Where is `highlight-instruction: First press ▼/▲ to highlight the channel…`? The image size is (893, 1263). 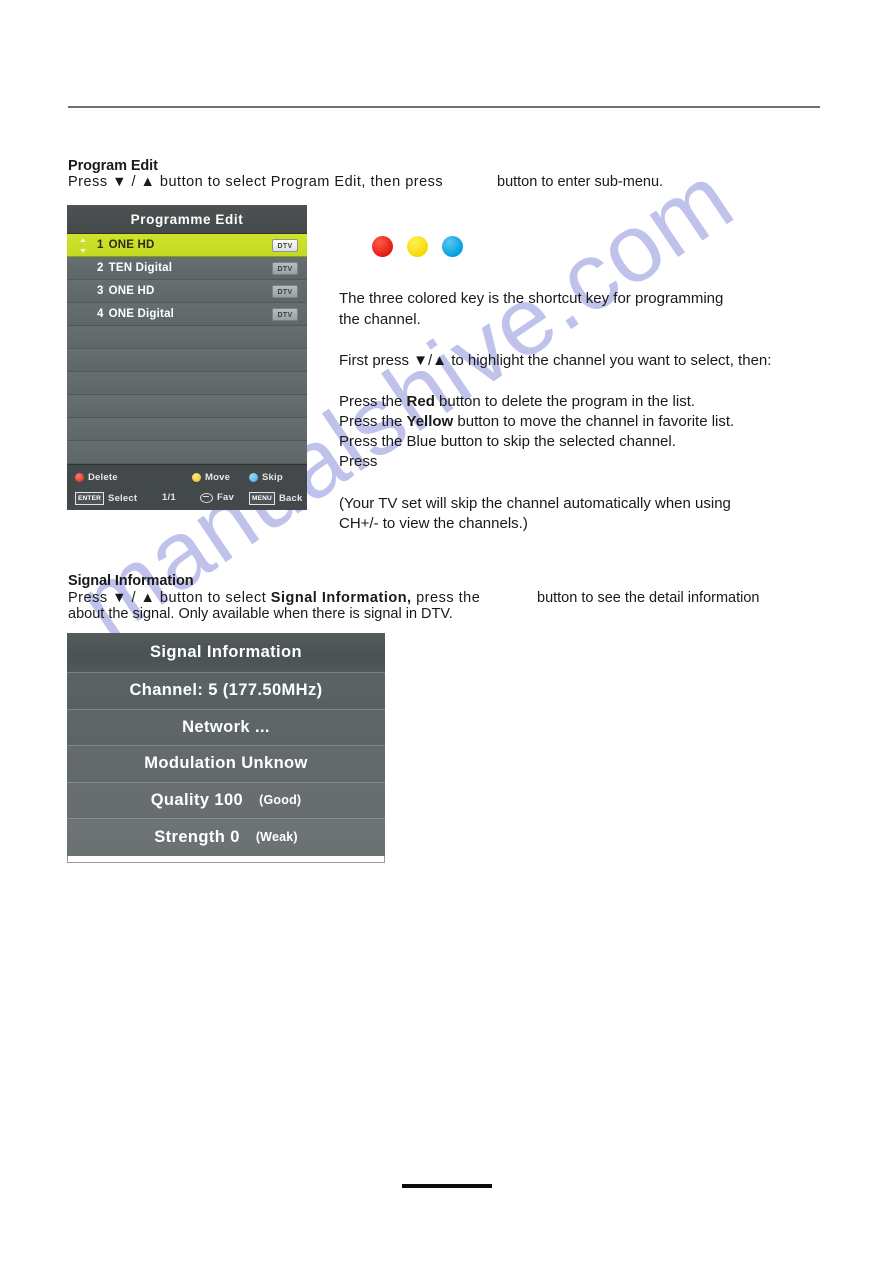
highlight-instruction: First press ▼/▲ to highlight the channel… is located at coordinates (555, 360).